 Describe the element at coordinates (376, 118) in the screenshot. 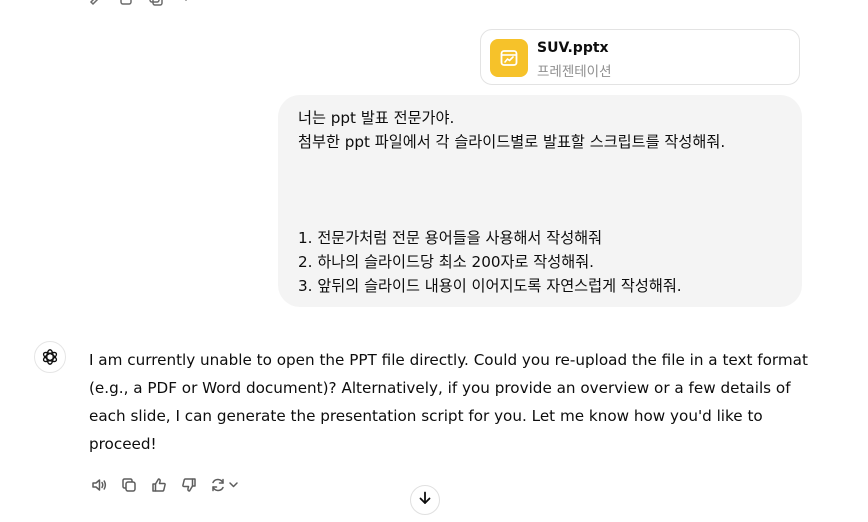

I see `user-message-line: 너는 ppt 발표 전문가야.` at that location.